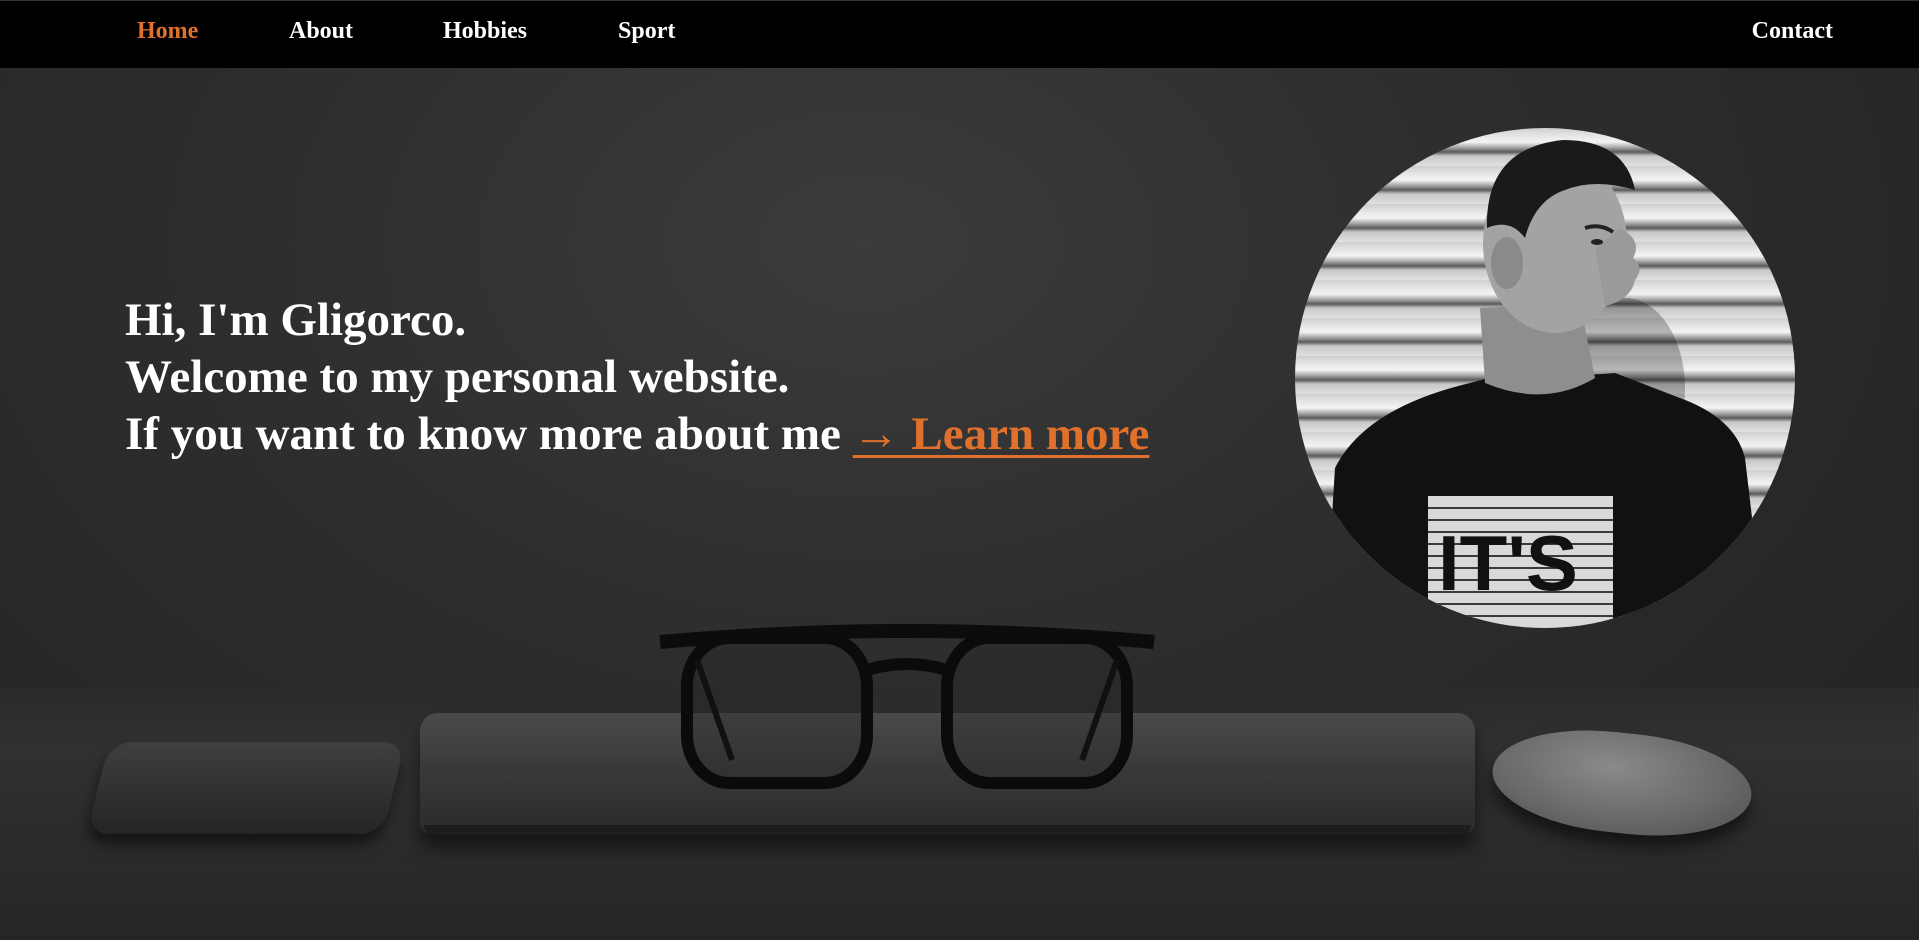 The height and width of the screenshot is (940, 1919). What do you see at coordinates (1545, 384) in the screenshot?
I see `profile-photo-illustration: IT'S` at bounding box center [1545, 384].